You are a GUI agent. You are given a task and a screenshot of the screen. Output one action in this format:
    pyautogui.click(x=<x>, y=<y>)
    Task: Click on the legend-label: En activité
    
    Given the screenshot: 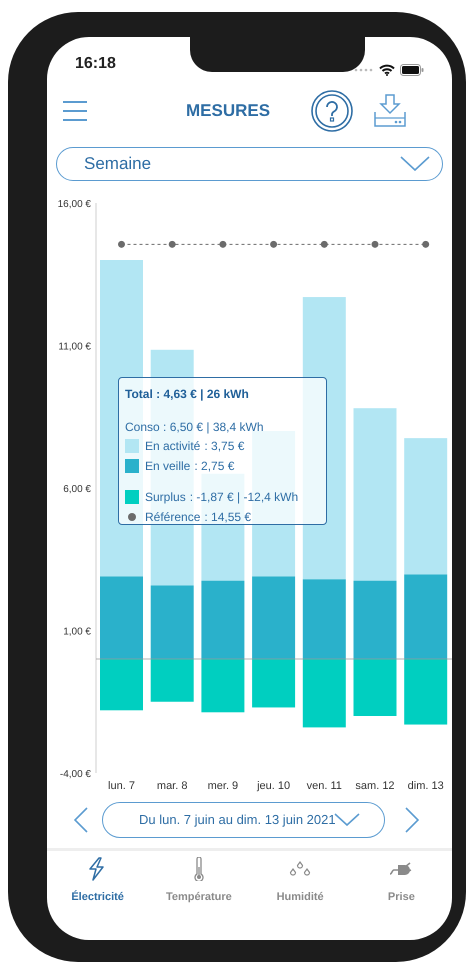 What is the action you would take?
    pyautogui.click(x=172, y=446)
    